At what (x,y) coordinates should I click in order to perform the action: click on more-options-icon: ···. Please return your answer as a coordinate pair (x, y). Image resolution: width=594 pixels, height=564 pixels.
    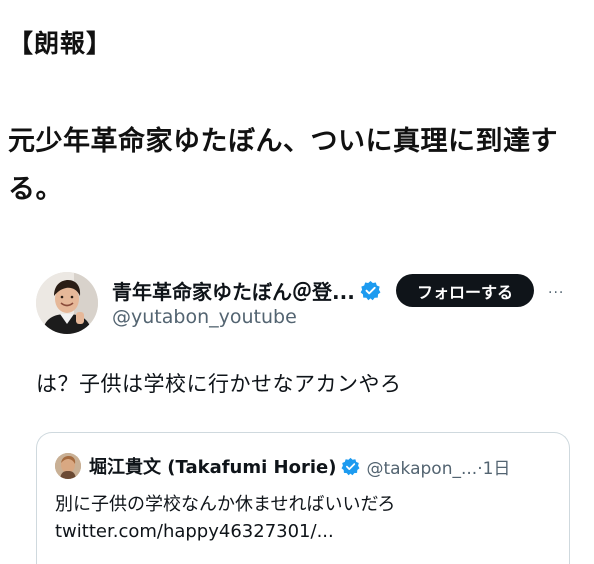
    Looking at the image, I should click on (556, 293).